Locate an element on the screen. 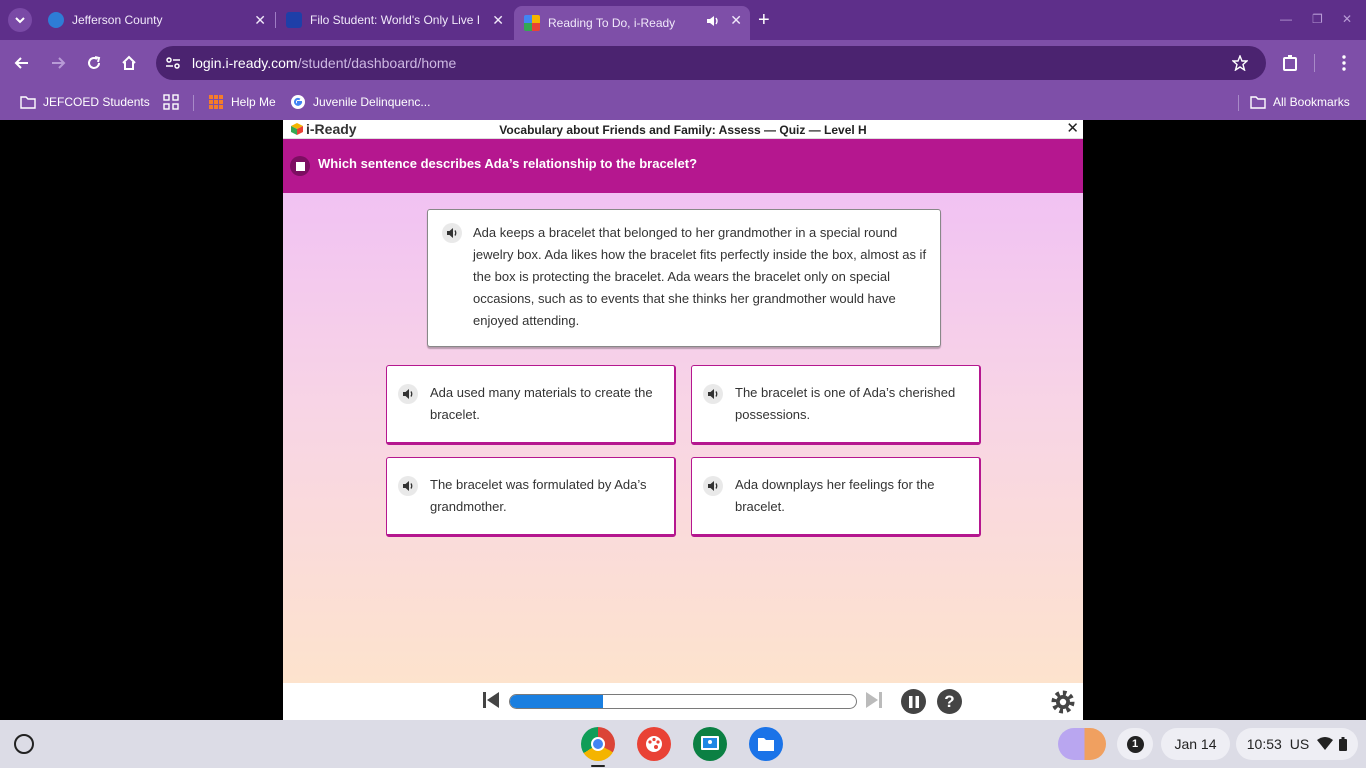 The image size is (1366, 768). date-button: Jan 14 is located at coordinates (1195, 744).